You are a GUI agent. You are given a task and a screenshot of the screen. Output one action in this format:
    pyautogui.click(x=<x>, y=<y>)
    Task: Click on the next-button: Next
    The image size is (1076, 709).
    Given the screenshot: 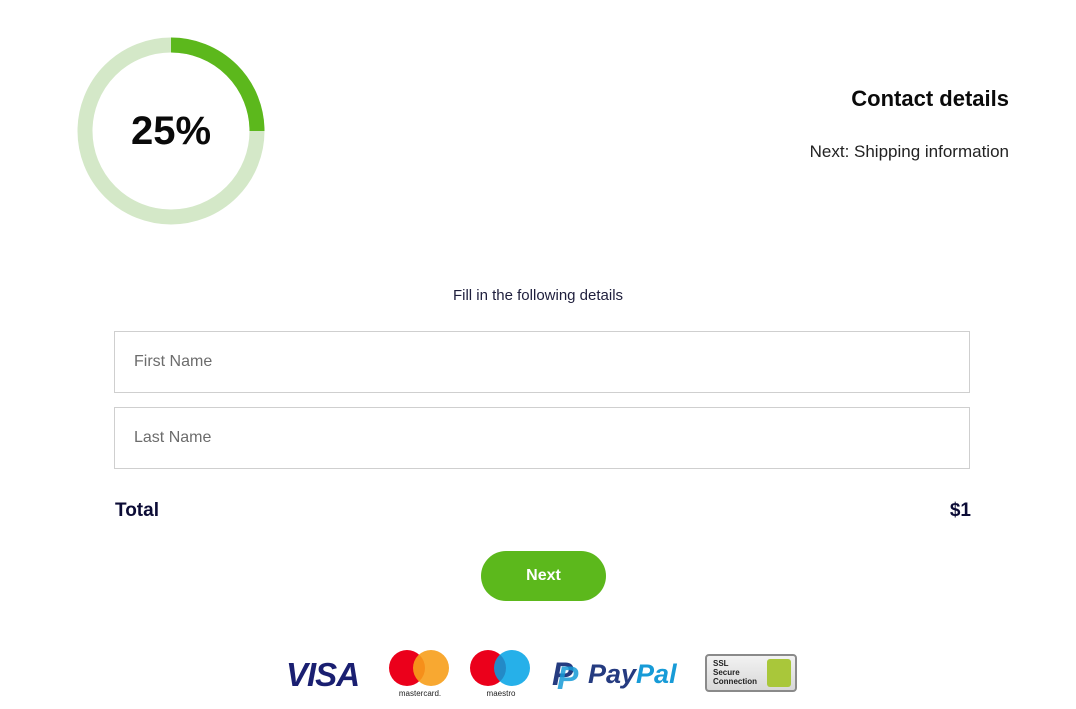 What is the action you would take?
    pyautogui.click(x=543, y=576)
    